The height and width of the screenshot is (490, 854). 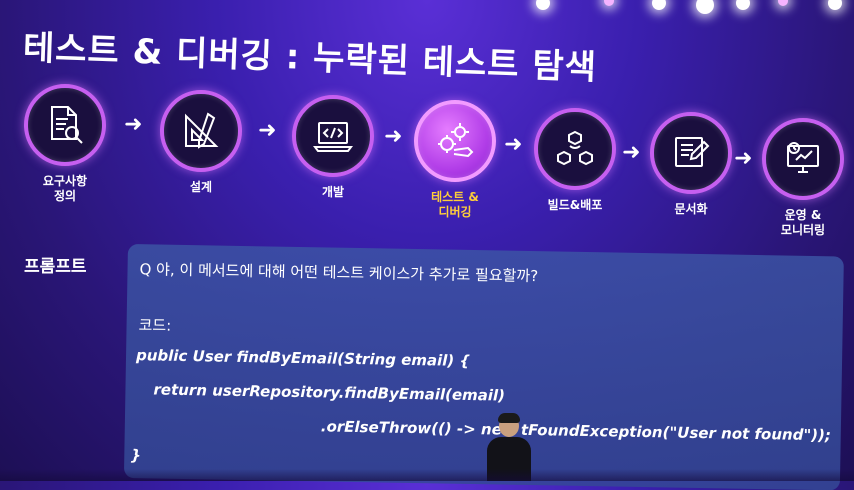 I want to click on step-documentation: 문서화, so click(x=691, y=164).